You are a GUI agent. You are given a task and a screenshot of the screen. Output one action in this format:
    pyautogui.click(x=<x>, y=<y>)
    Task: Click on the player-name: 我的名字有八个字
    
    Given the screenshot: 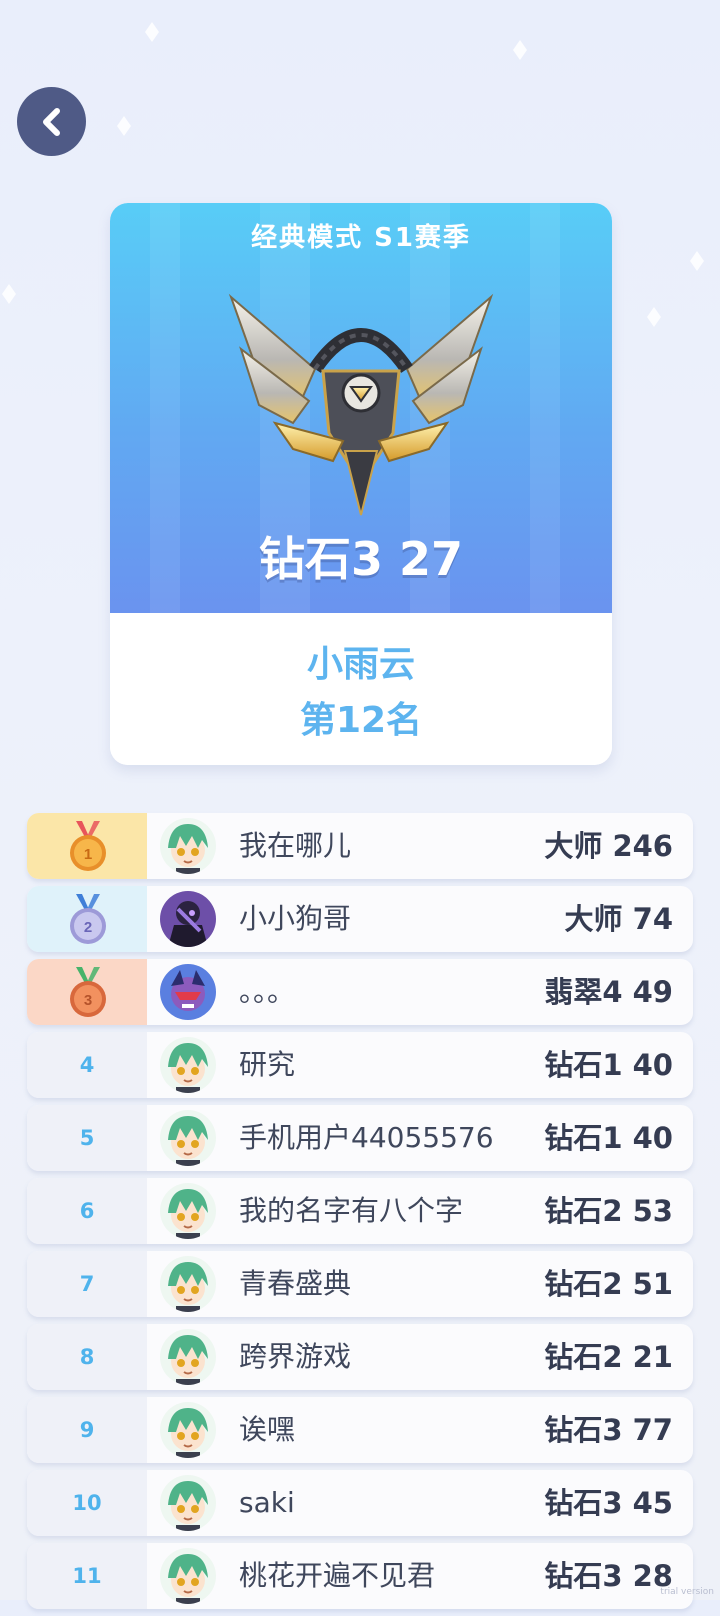 What is the action you would take?
    pyautogui.click(x=351, y=1210)
    